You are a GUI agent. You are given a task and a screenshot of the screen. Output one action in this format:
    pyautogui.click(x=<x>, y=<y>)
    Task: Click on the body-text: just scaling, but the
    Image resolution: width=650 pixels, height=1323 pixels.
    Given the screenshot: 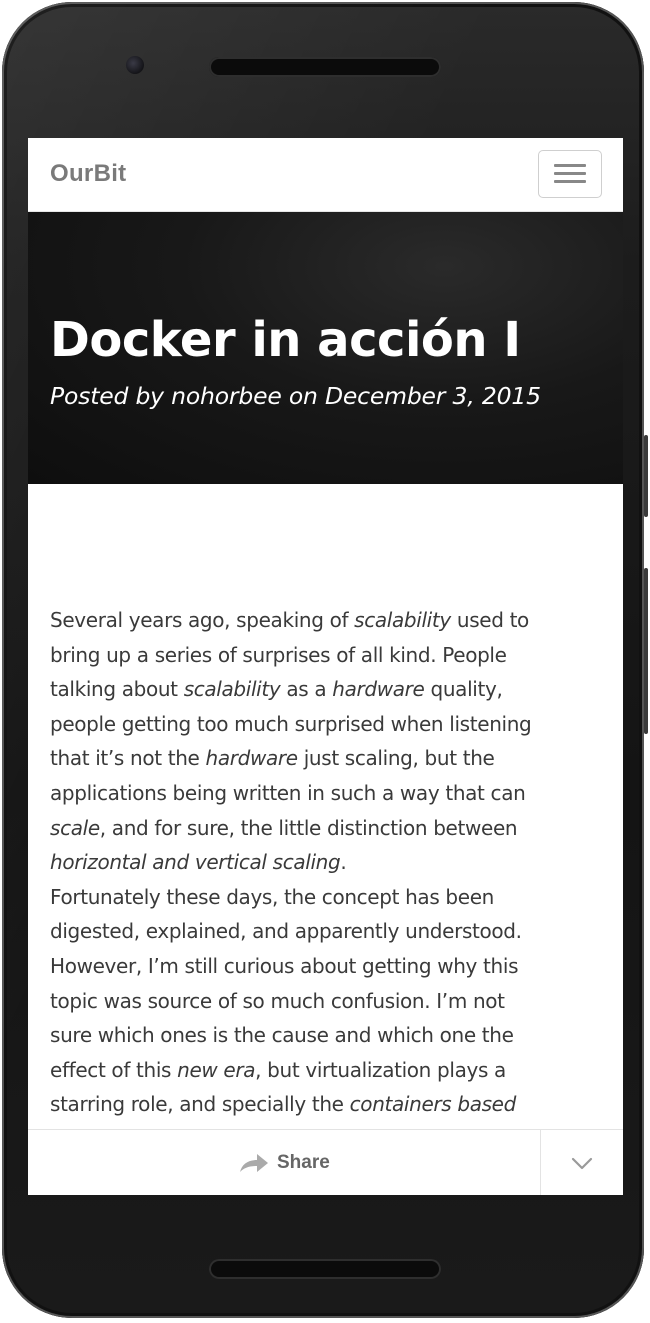 What is the action you would take?
    pyautogui.click(x=396, y=758)
    